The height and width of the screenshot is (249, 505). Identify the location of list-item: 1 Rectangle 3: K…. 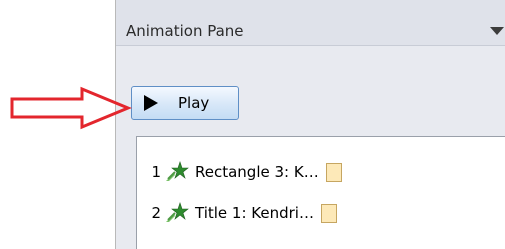
(321, 172).